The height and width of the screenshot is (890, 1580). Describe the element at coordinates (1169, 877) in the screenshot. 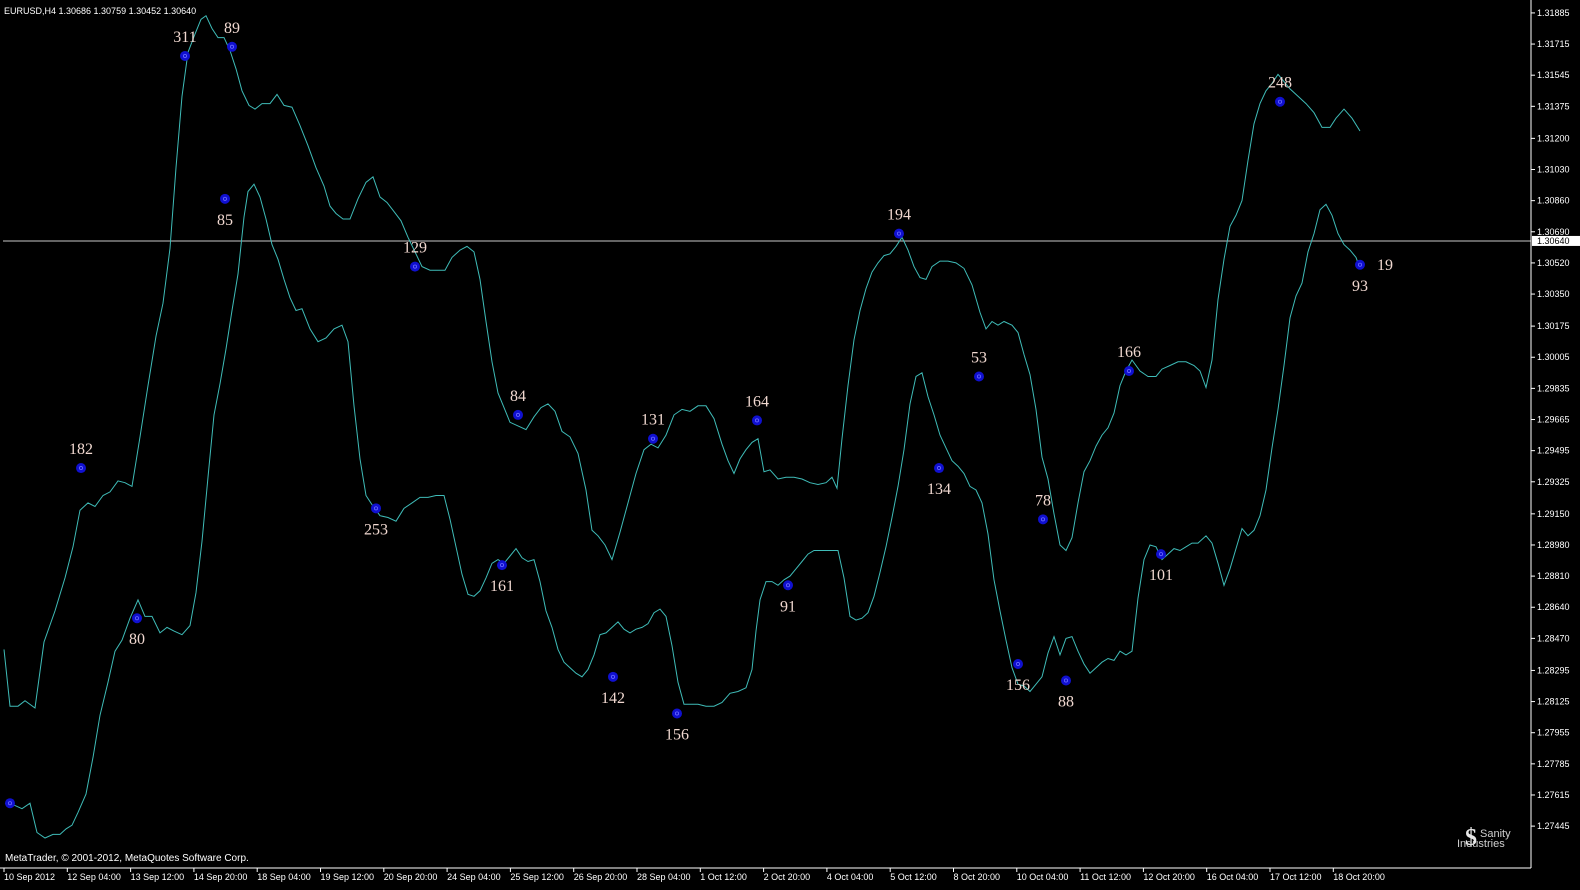

I see `x-tick-label: 12 Oct 20:00` at that location.